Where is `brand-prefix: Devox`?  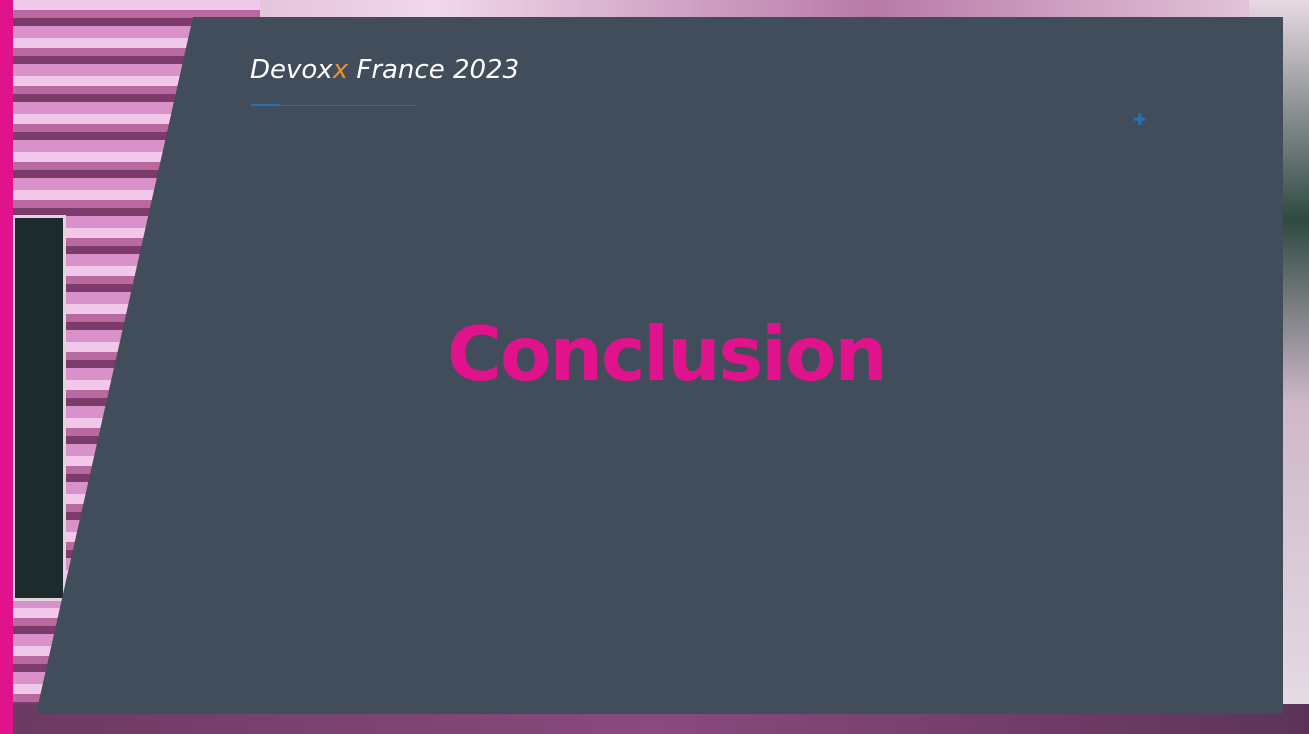 brand-prefix: Devox is located at coordinates (291, 70).